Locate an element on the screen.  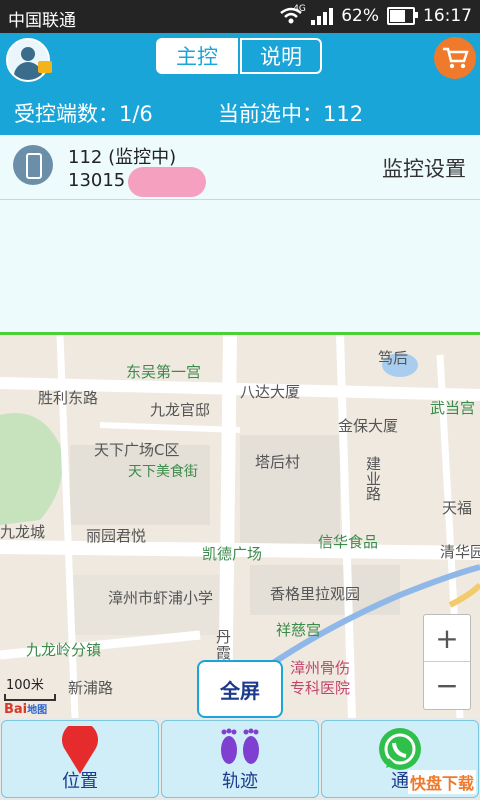
map-label: 建业路 is located at coordinates (374, 479).